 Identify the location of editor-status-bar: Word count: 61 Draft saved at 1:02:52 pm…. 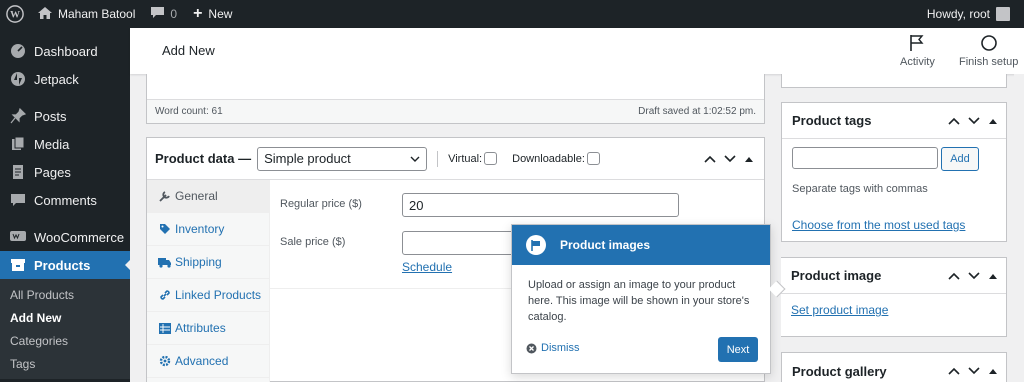
(455, 111).